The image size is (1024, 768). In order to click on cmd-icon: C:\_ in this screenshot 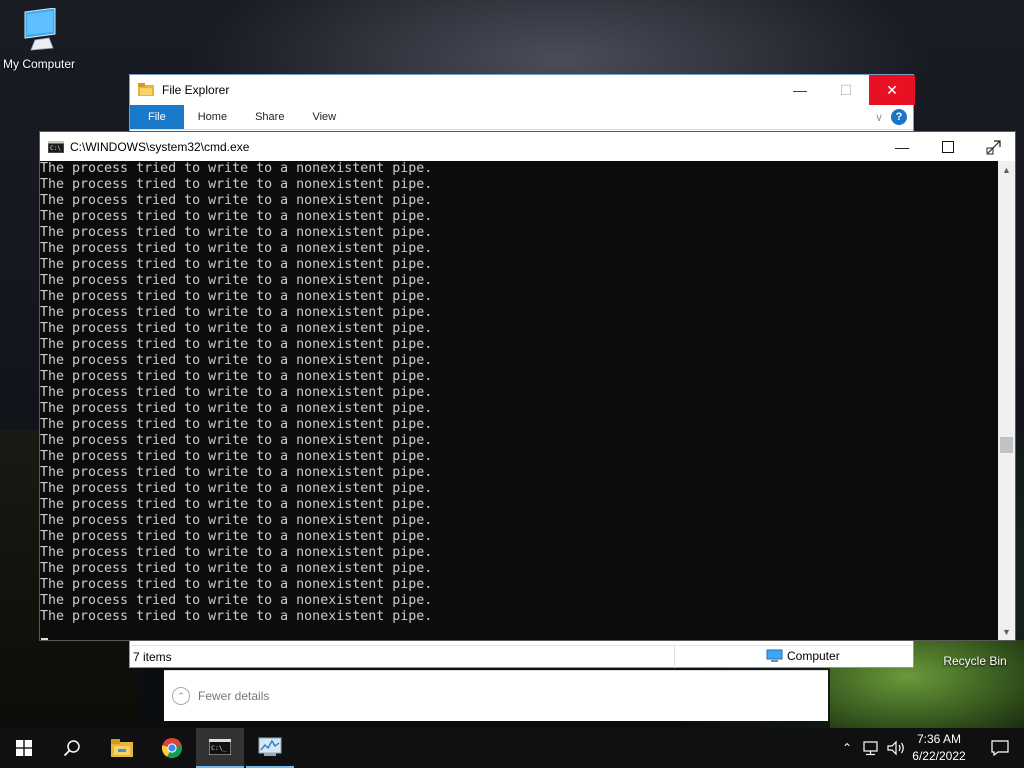, I will do `click(220, 747)`.